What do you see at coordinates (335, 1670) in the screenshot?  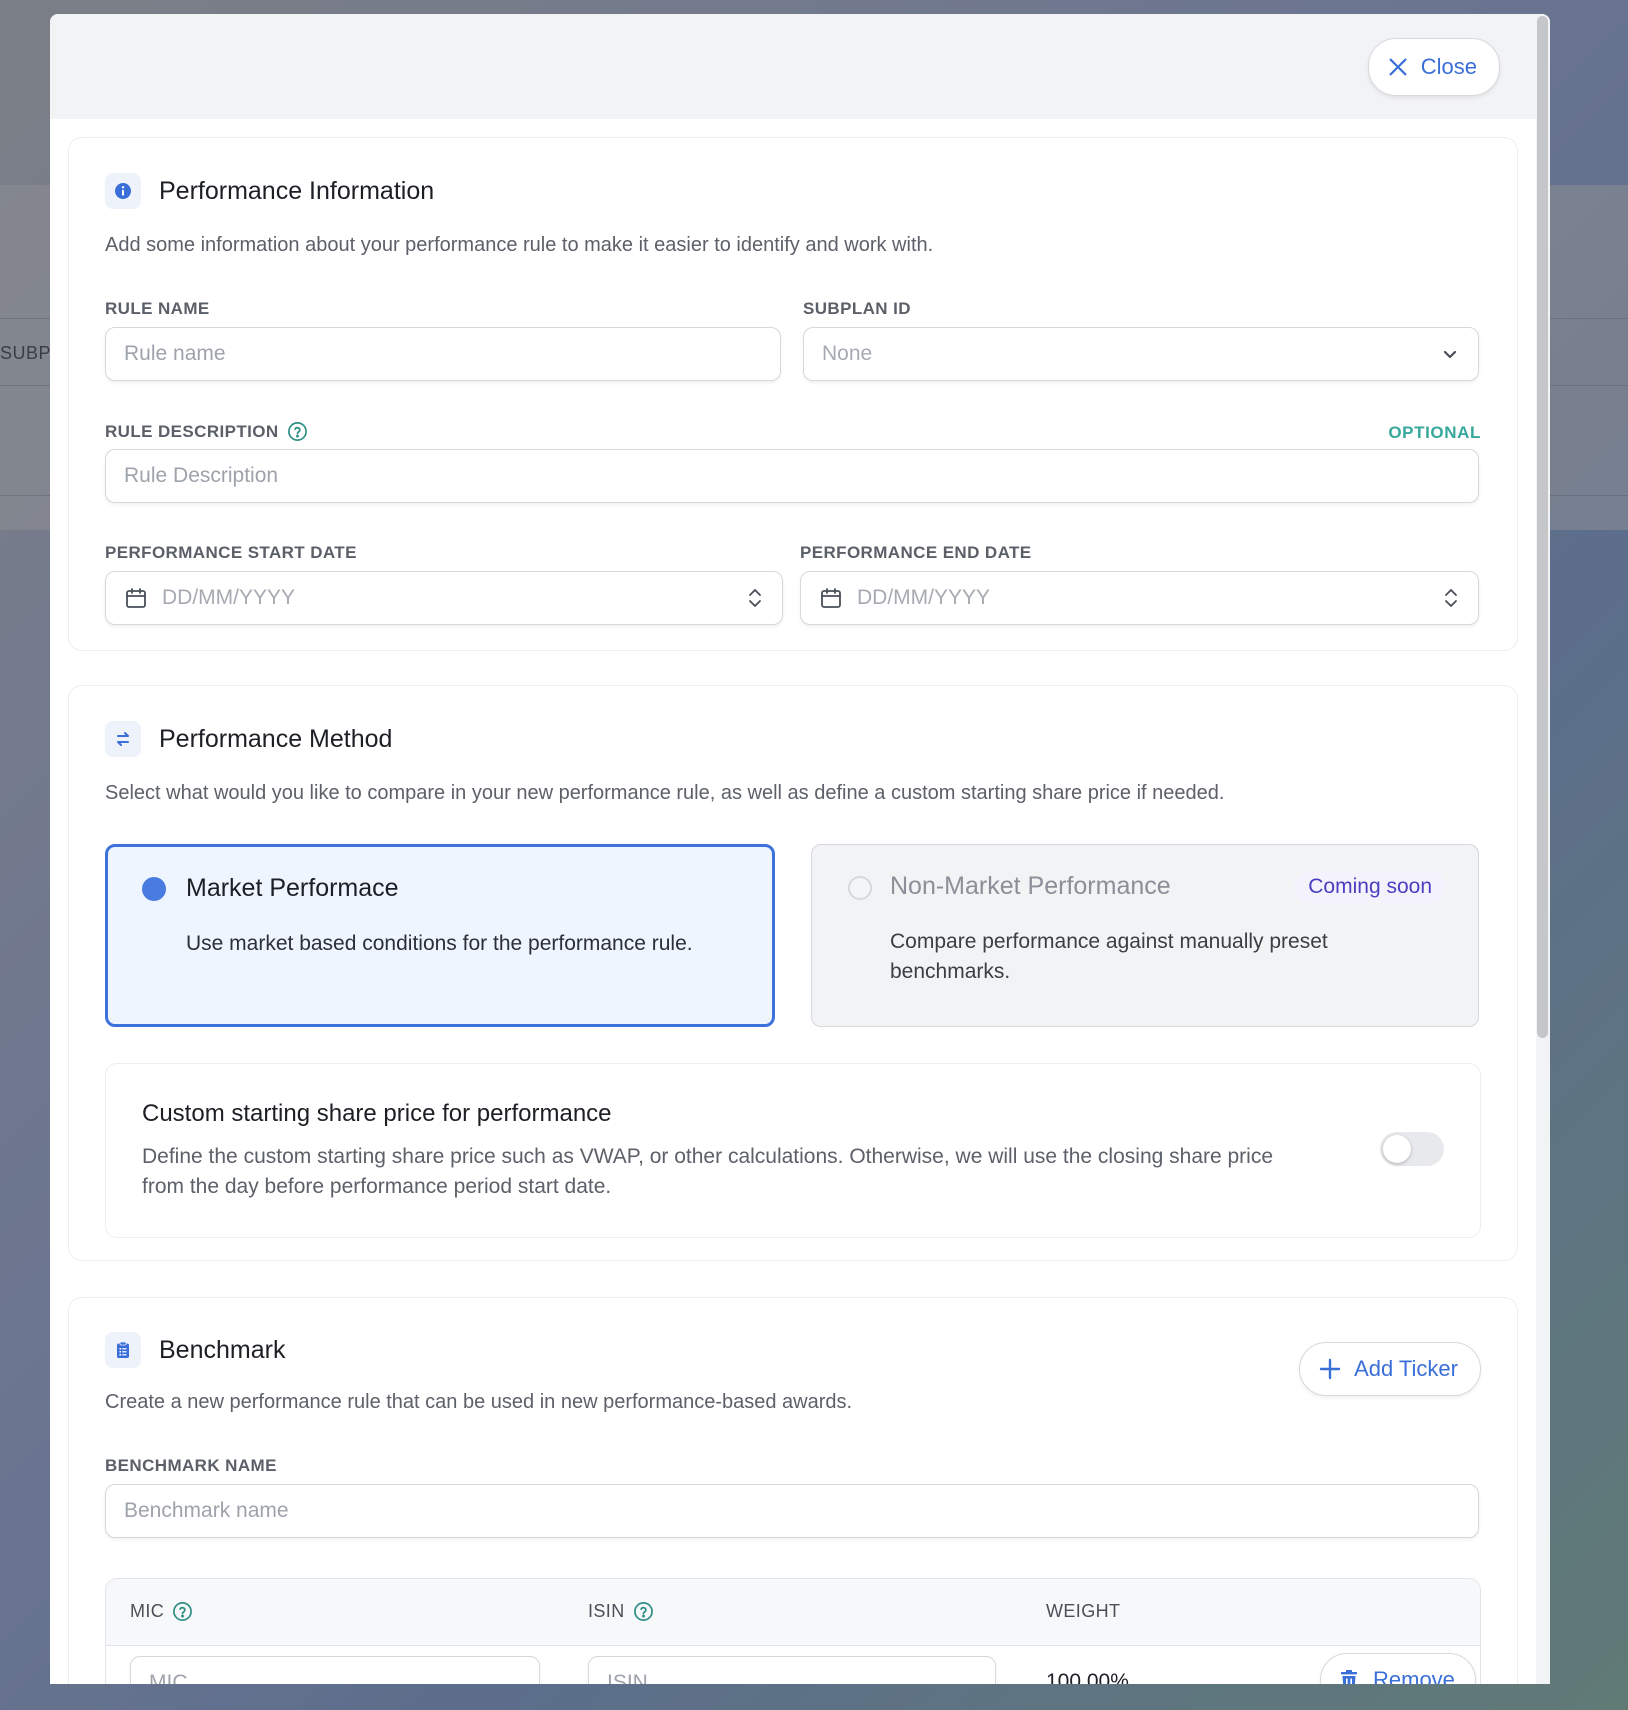 I see `mic-input` at bounding box center [335, 1670].